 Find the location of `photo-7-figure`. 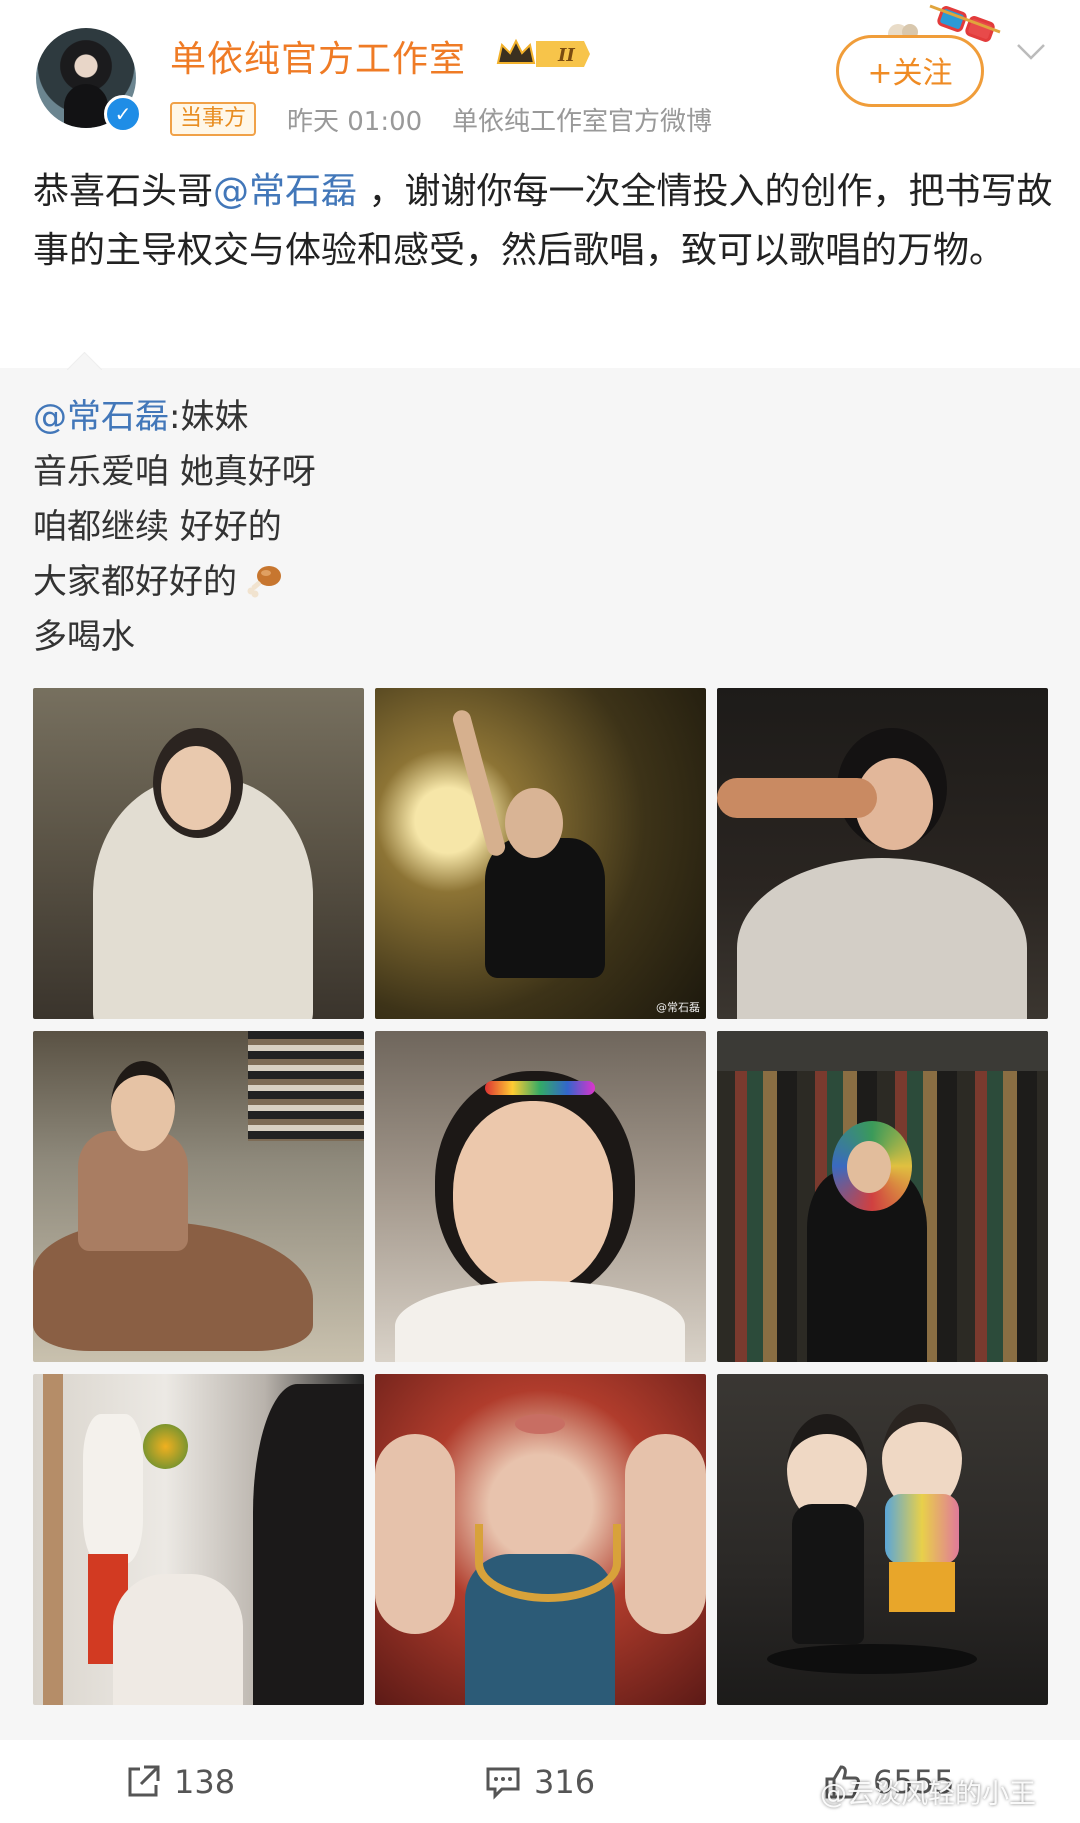

photo-7-figure is located at coordinates (113, 1489).